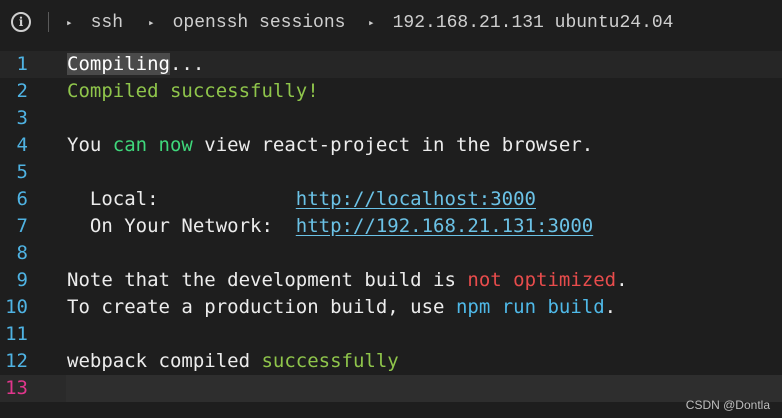 Image resolution: width=782 pixels, height=418 pixels. I want to click on breadcrumb-divider, so click(48, 22).